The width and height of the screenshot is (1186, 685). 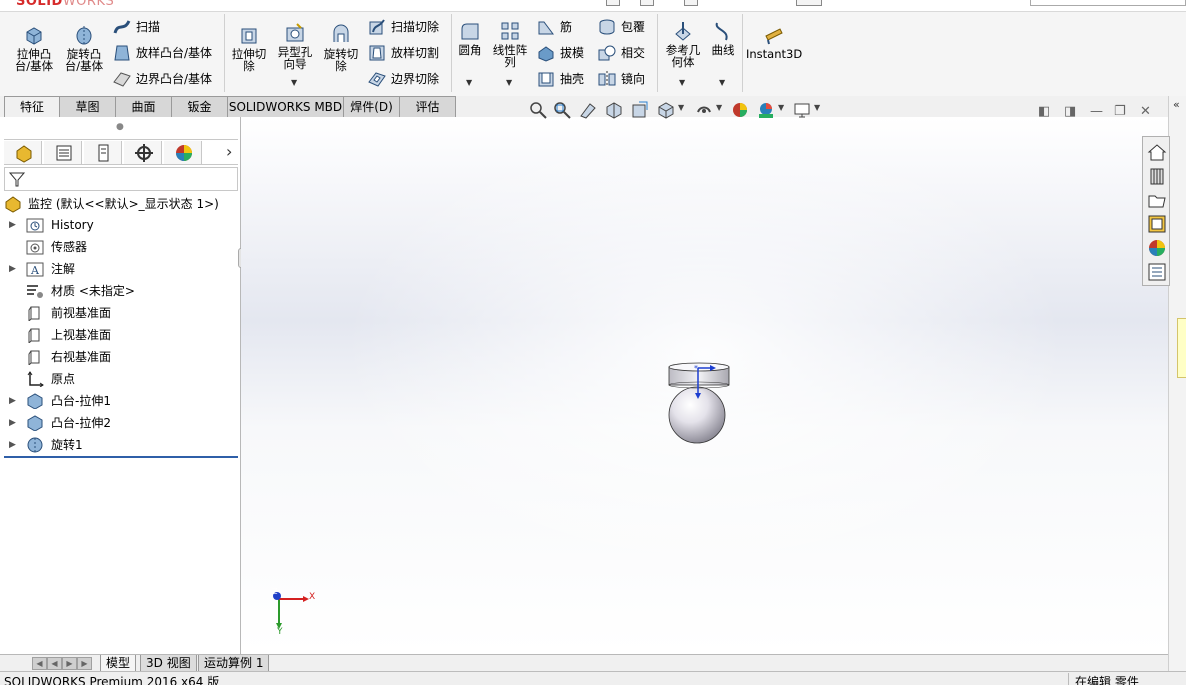 I want to click on display-style-dropdown: ▼, so click(x=719, y=107).